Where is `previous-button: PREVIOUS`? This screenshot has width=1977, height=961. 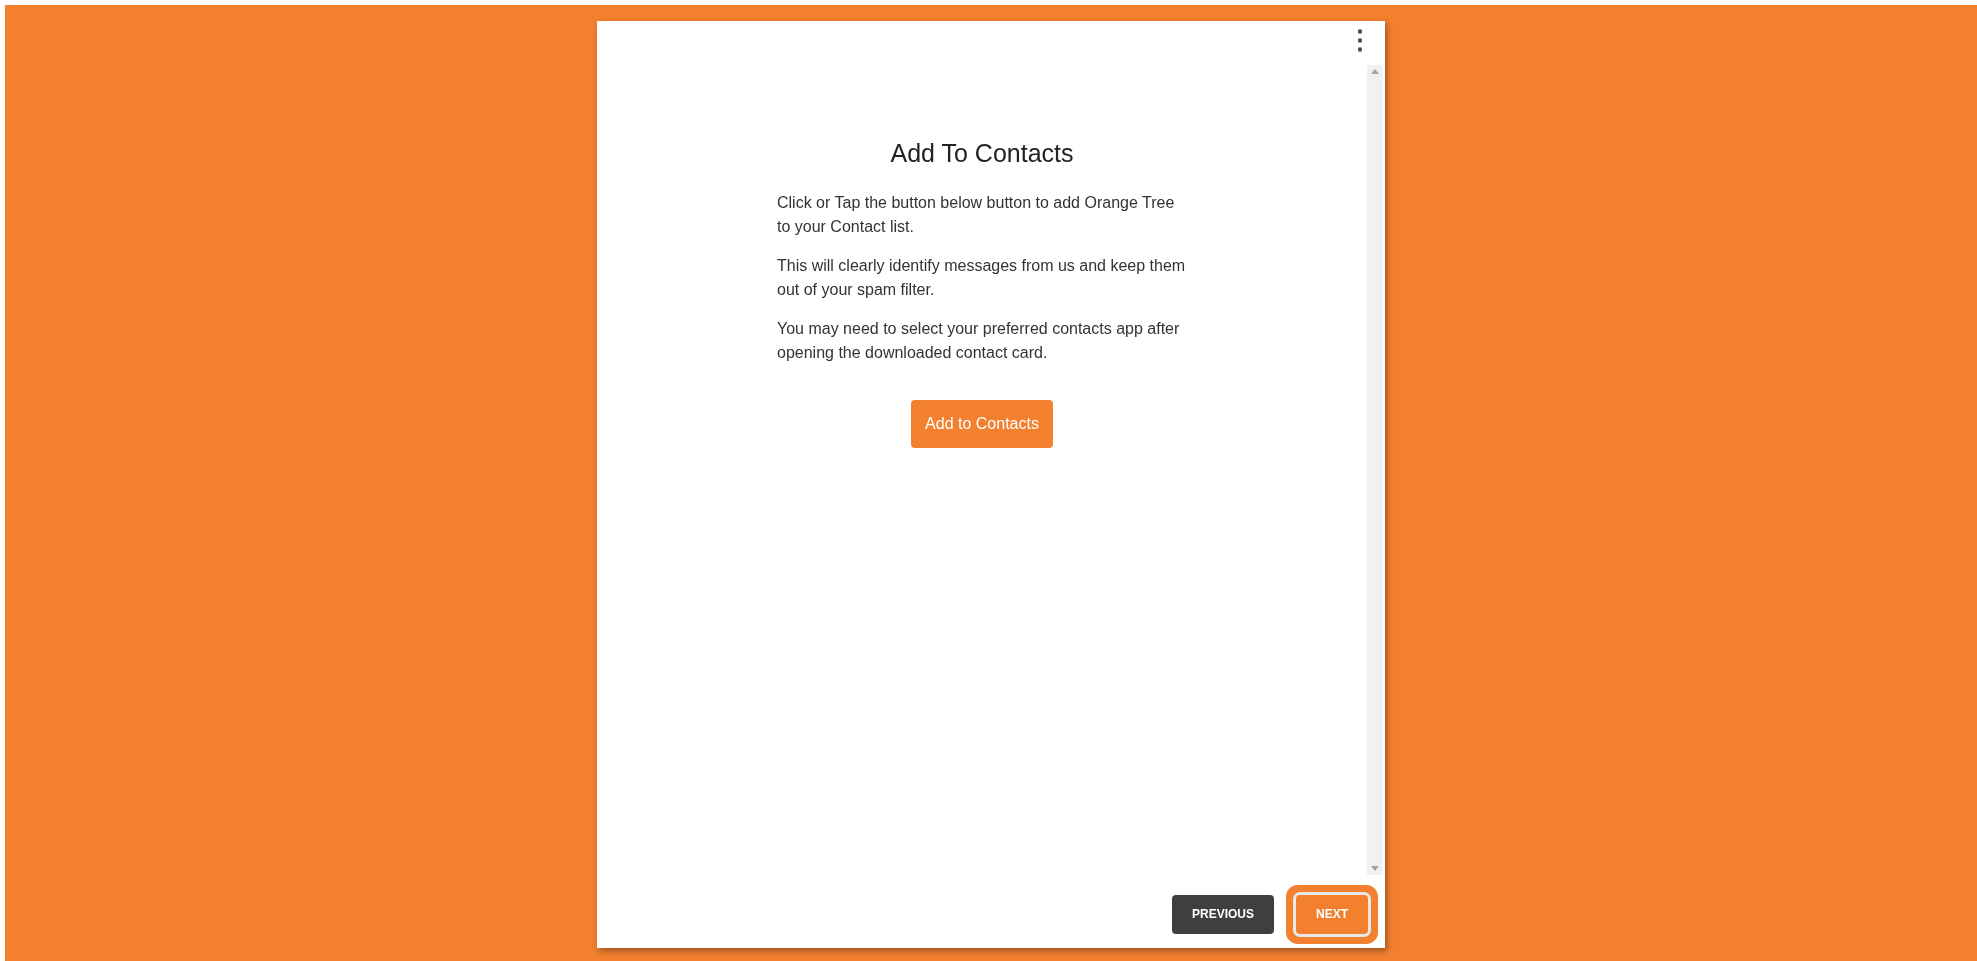
previous-button: PREVIOUS is located at coordinates (1222, 914).